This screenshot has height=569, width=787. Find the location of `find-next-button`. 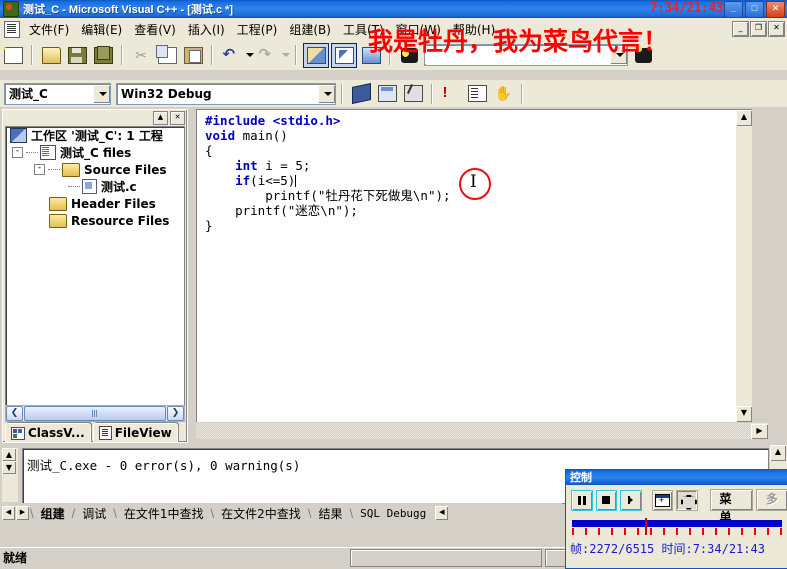

find-next-button is located at coordinates (643, 55).